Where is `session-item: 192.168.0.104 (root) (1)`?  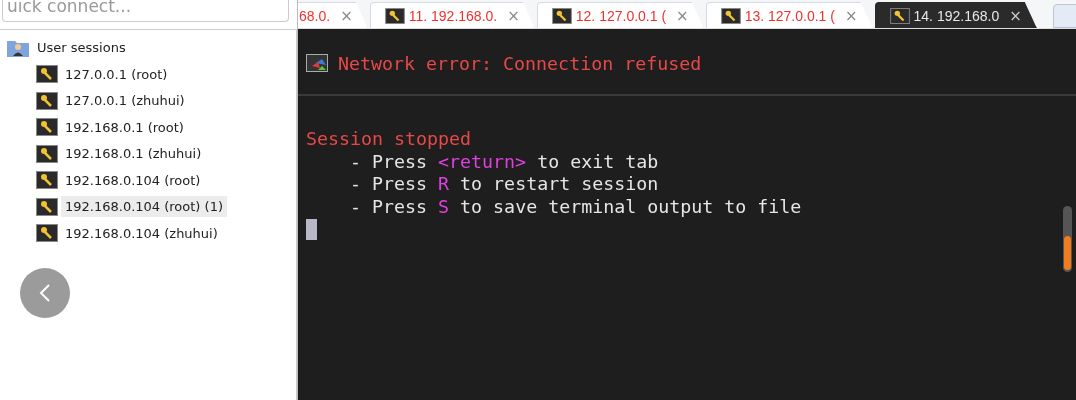
session-item: 192.168.0.104 (root) (1) is located at coordinates (144, 207).